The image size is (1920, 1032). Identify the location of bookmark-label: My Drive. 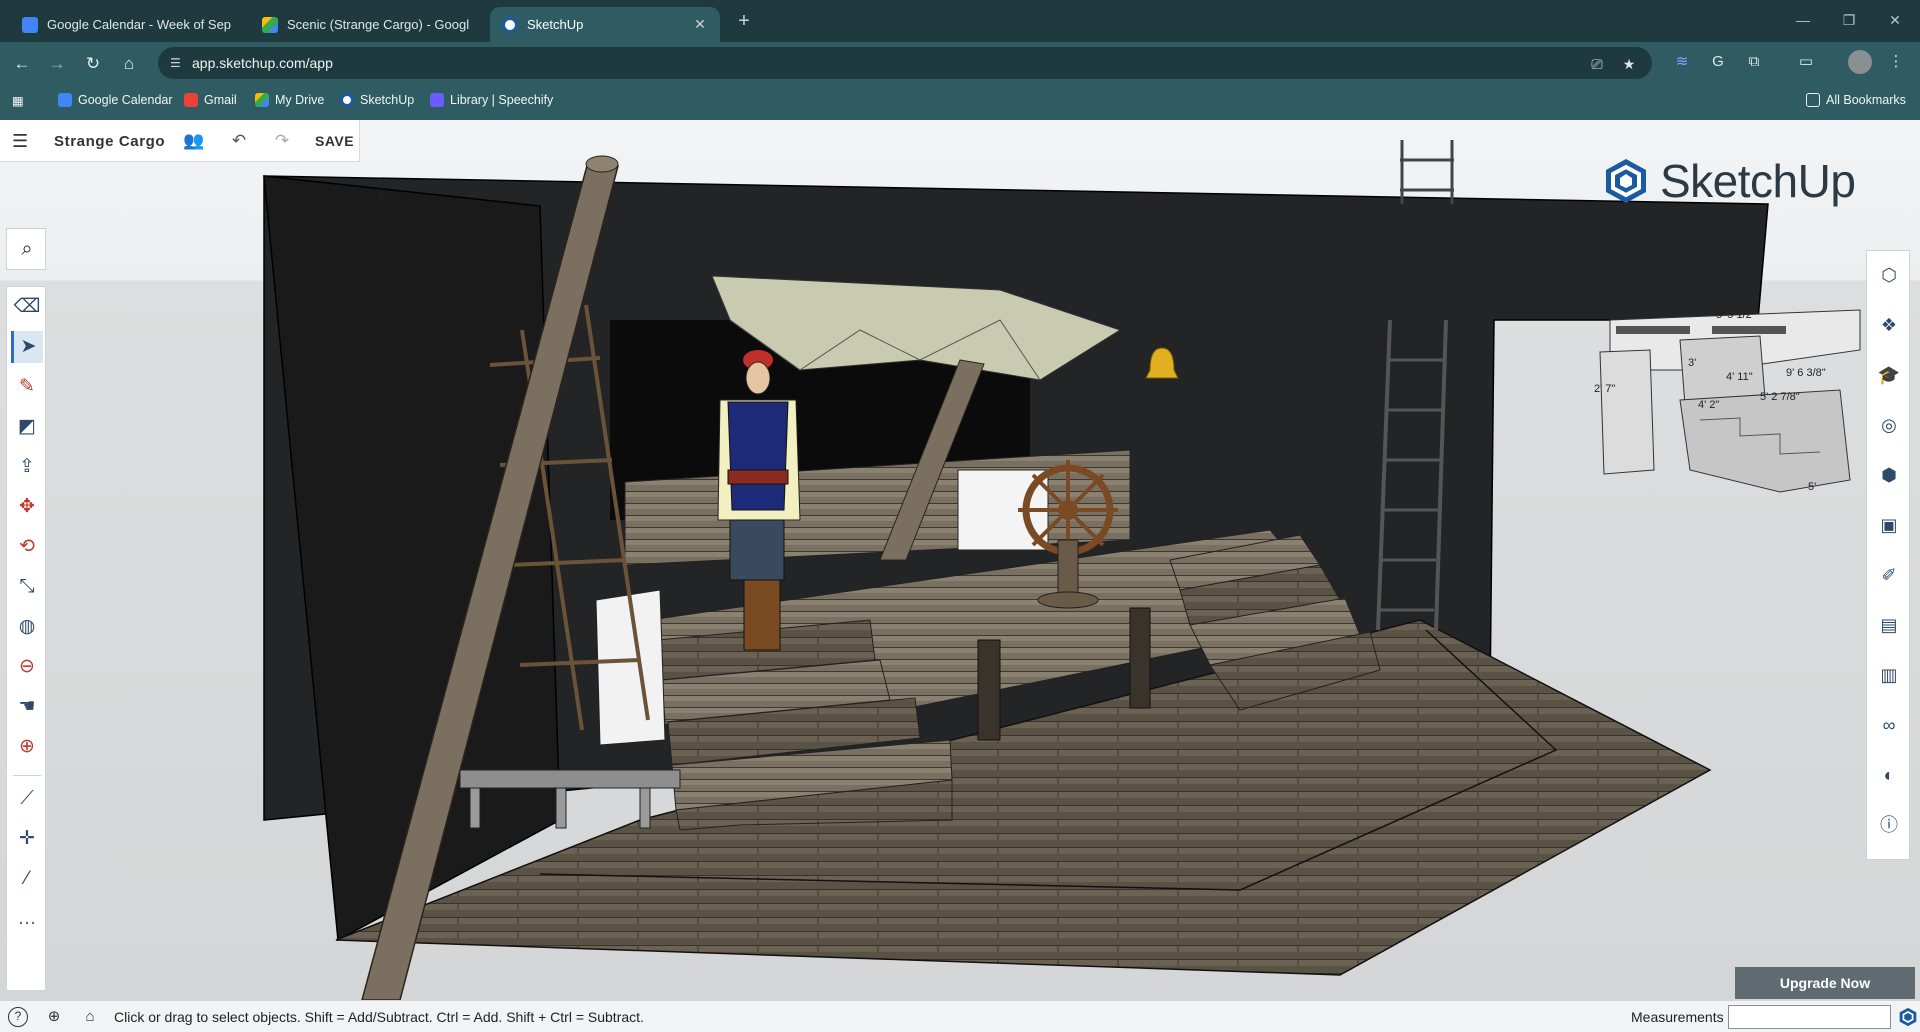
(300, 100).